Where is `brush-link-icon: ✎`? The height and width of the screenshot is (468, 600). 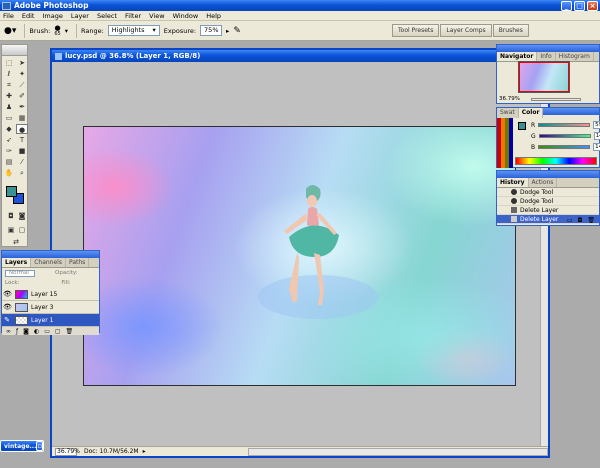
brush-link-icon: ✎ is located at coordinates (7, 320).